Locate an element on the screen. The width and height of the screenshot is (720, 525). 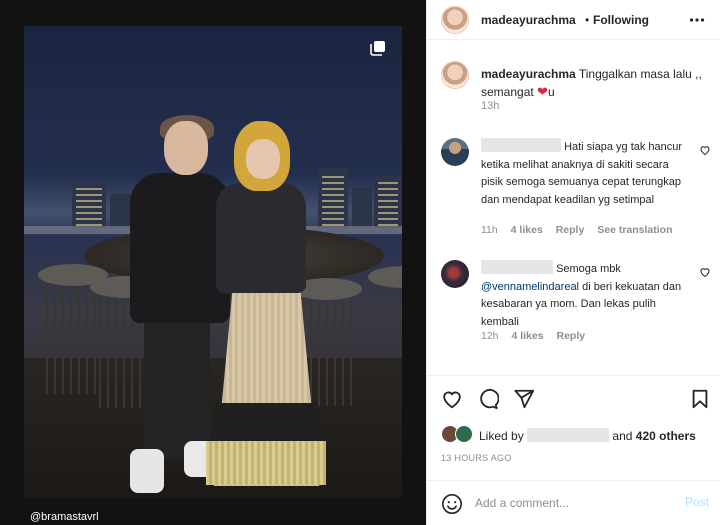
caption-username: madeayurachma is located at coordinates (528, 74).